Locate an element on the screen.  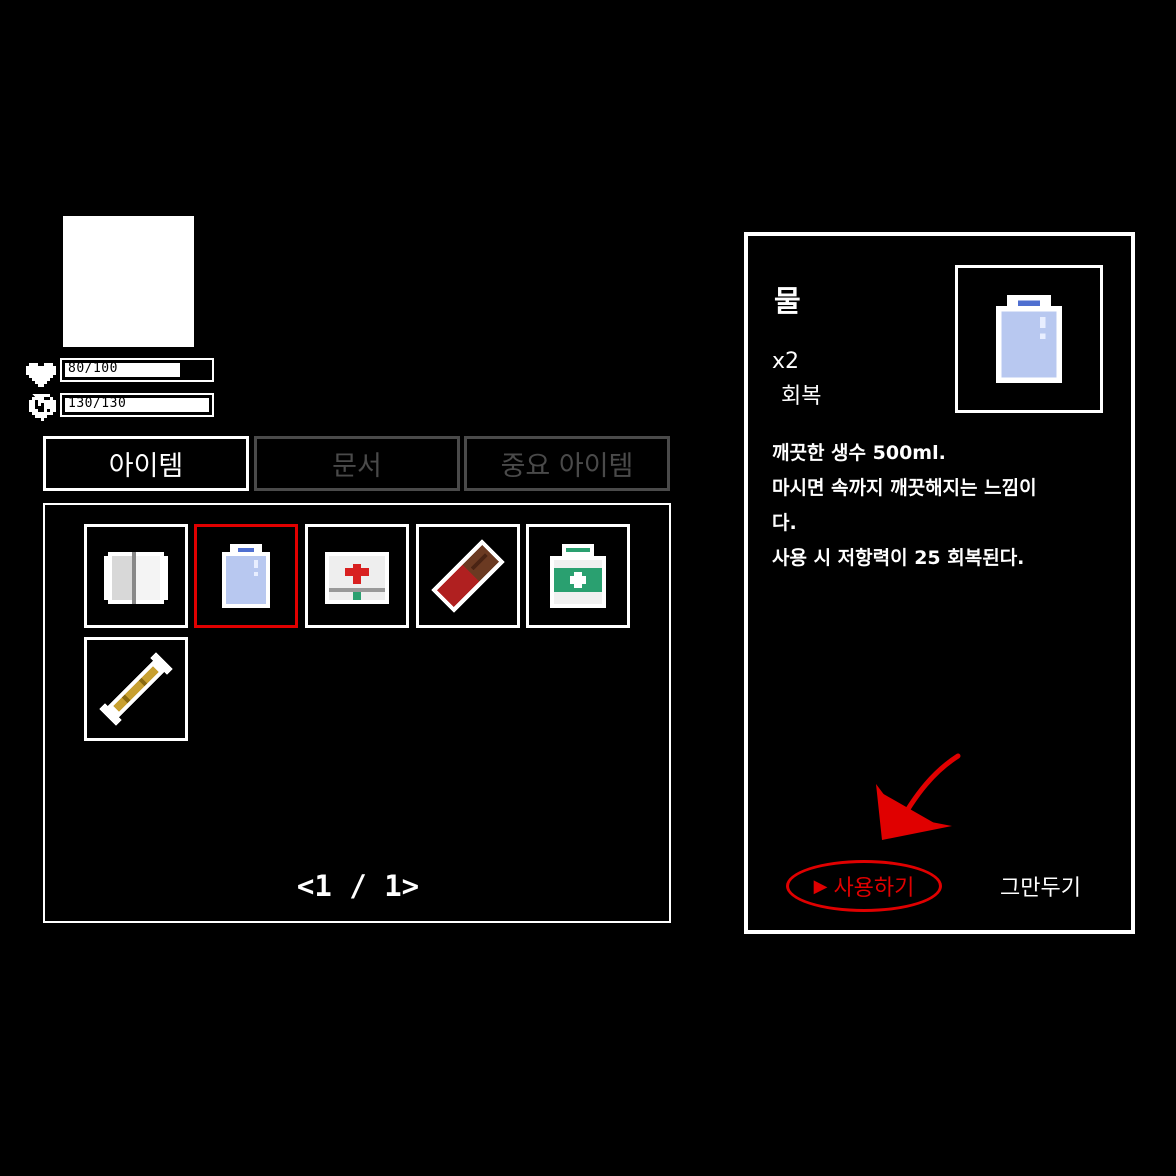
toilet-paper-icon is located at coordinates (136, 578).